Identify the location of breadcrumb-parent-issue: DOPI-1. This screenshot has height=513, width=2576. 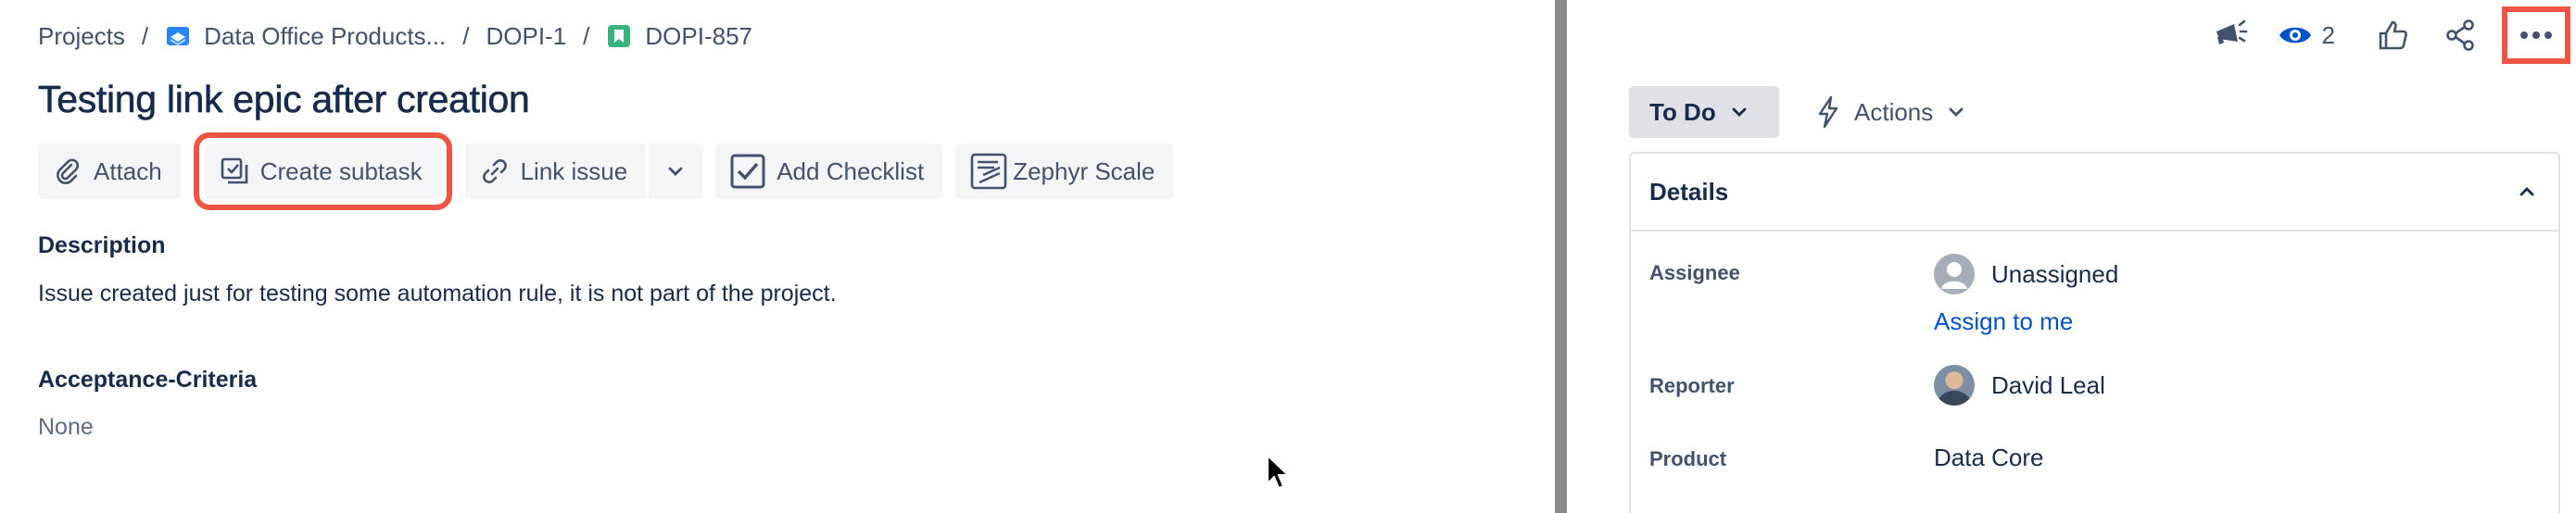
(526, 36).